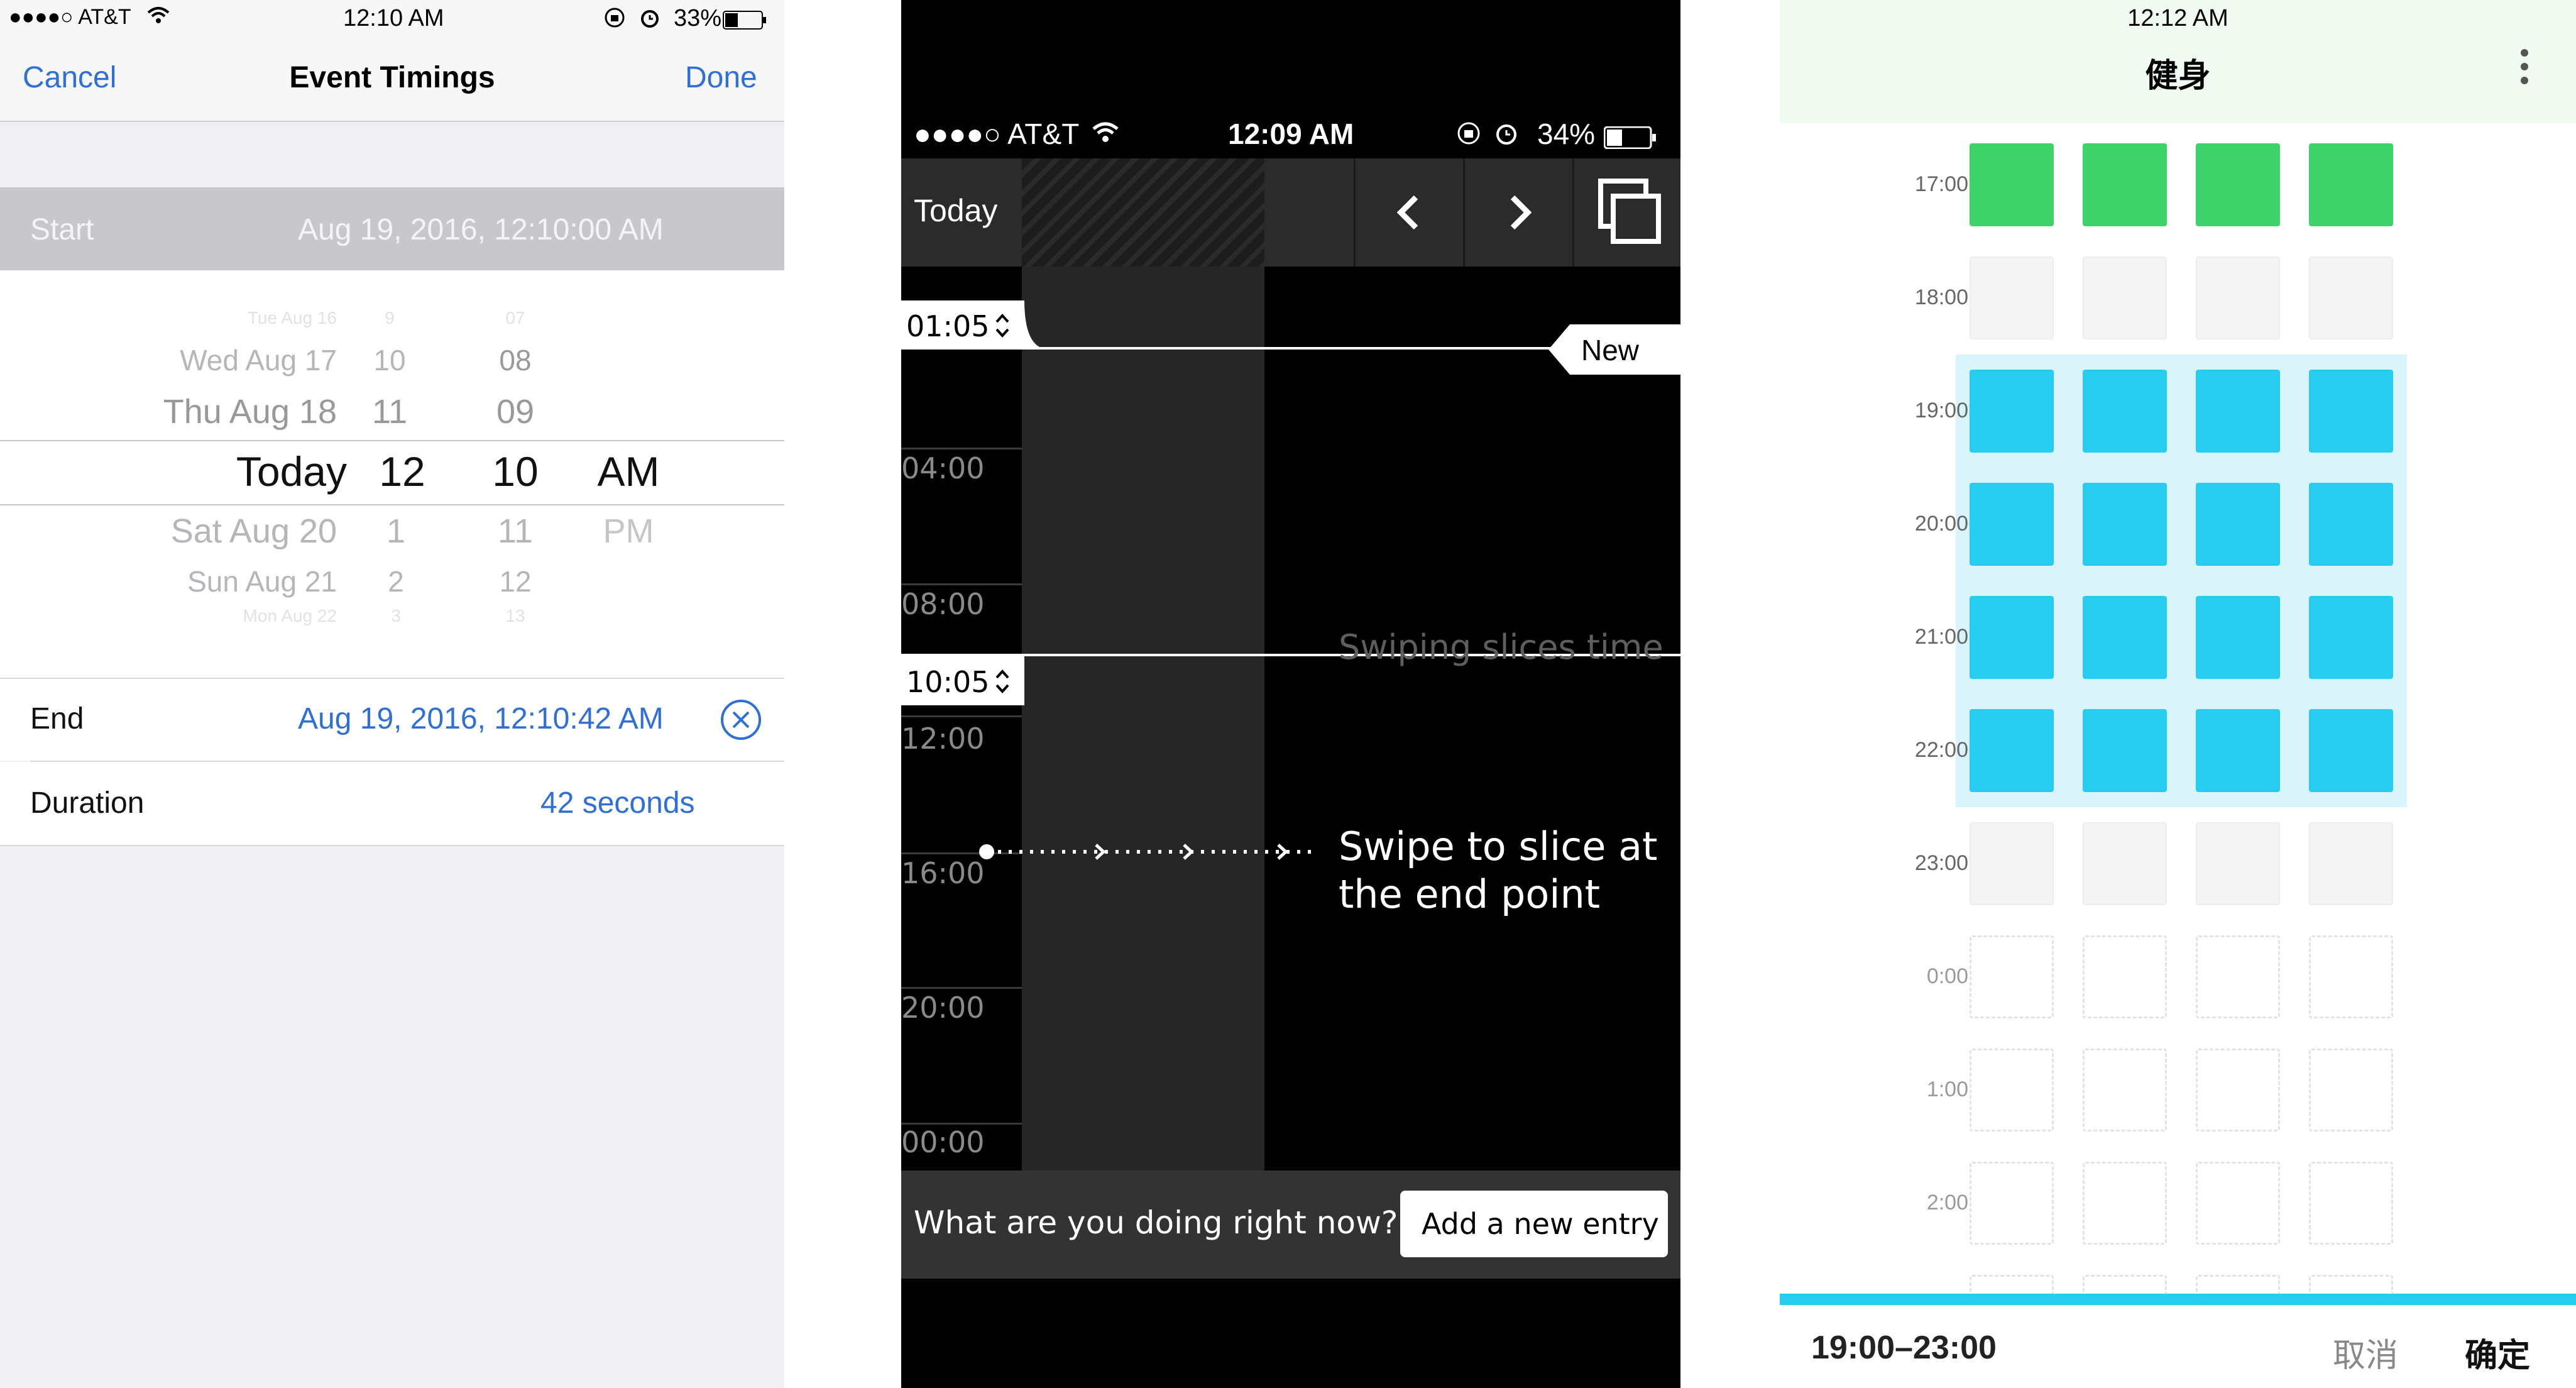  What do you see at coordinates (1518, 212) in the screenshot?
I see `next-button` at bounding box center [1518, 212].